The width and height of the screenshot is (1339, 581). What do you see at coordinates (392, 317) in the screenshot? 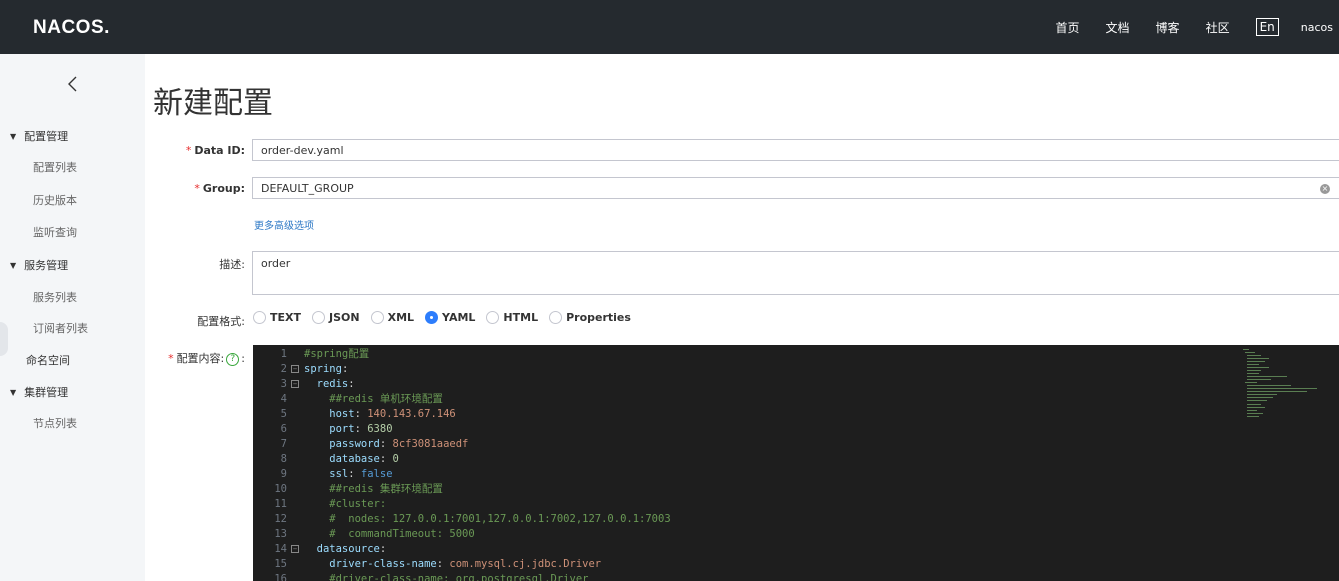
I see `format-radio-xml: XML` at bounding box center [392, 317].